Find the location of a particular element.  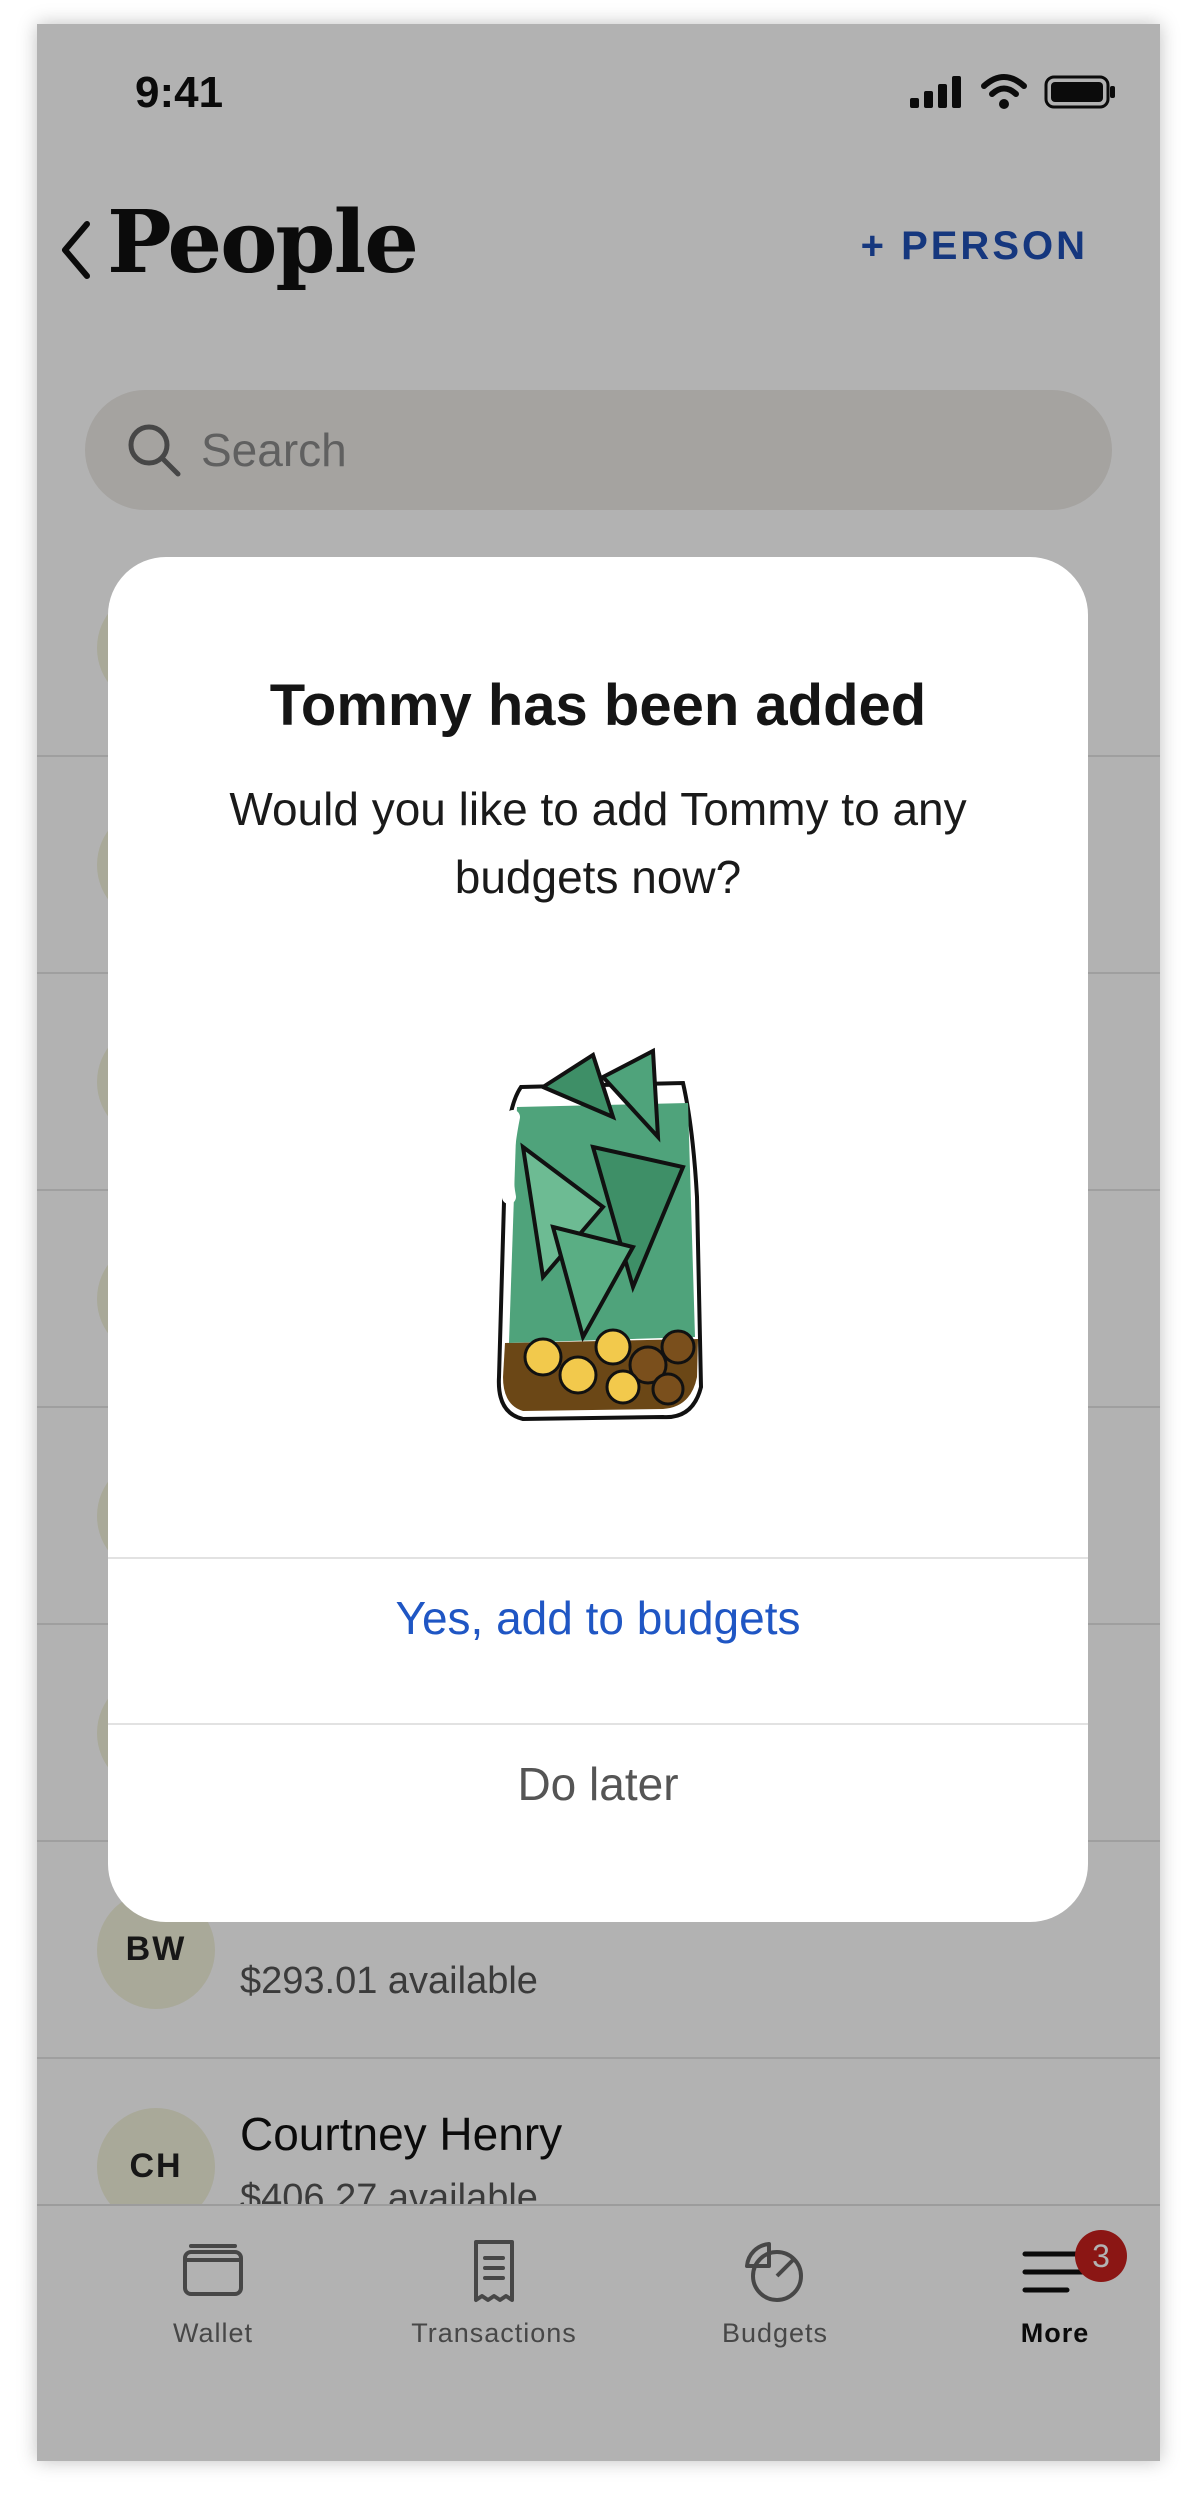

dialog-title: Tommy has been added is located at coordinates (598, 705).